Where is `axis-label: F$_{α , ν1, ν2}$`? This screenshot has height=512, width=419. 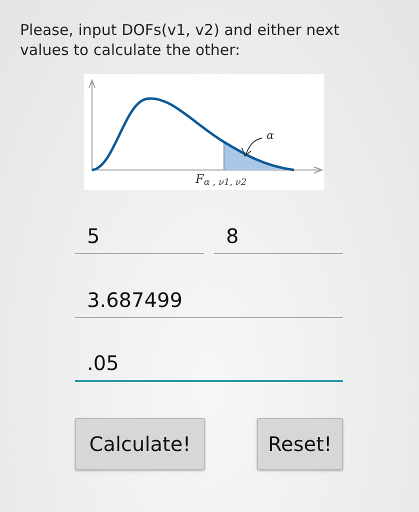
axis-label: F$_{α , ν1, ν2}$ is located at coordinates (221, 179).